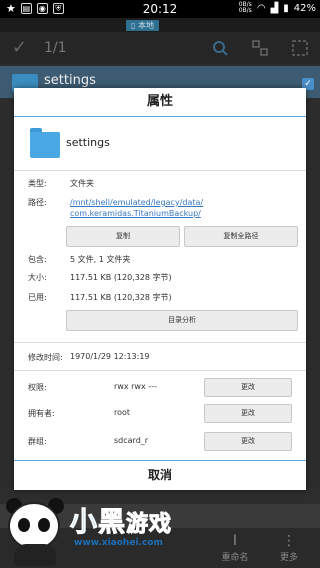 Image resolution: width=320 pixels, height=568 pixels. I want to click on panda-logo-icon, so click(34, 526).